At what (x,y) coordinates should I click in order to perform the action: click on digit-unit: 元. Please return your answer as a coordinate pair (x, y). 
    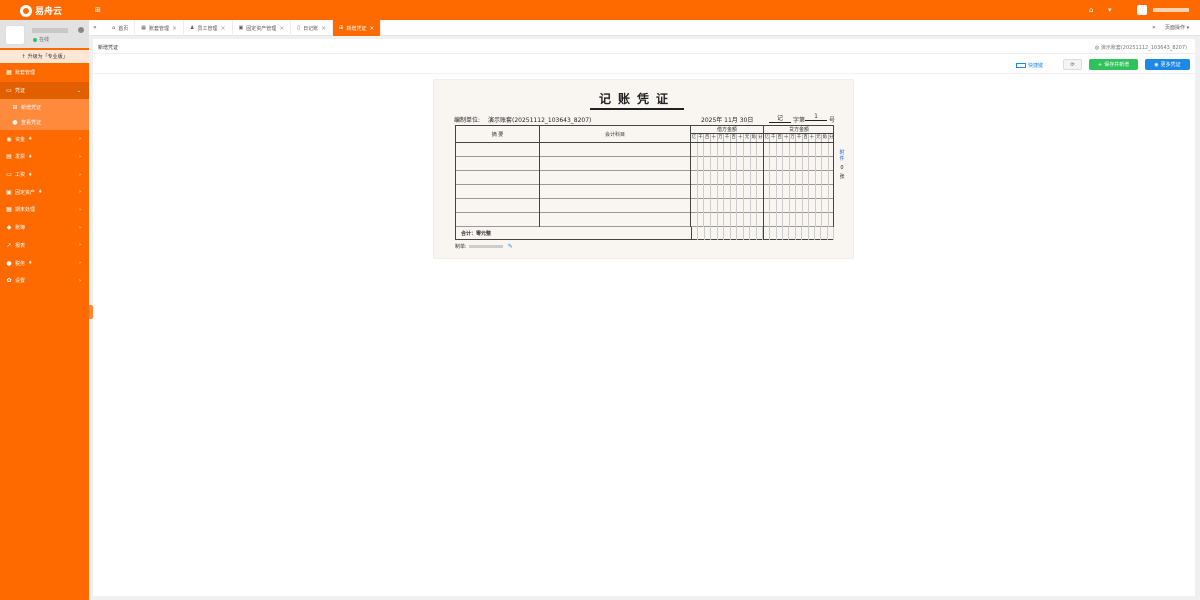
    Looking at the image, I should click on (747, 138).